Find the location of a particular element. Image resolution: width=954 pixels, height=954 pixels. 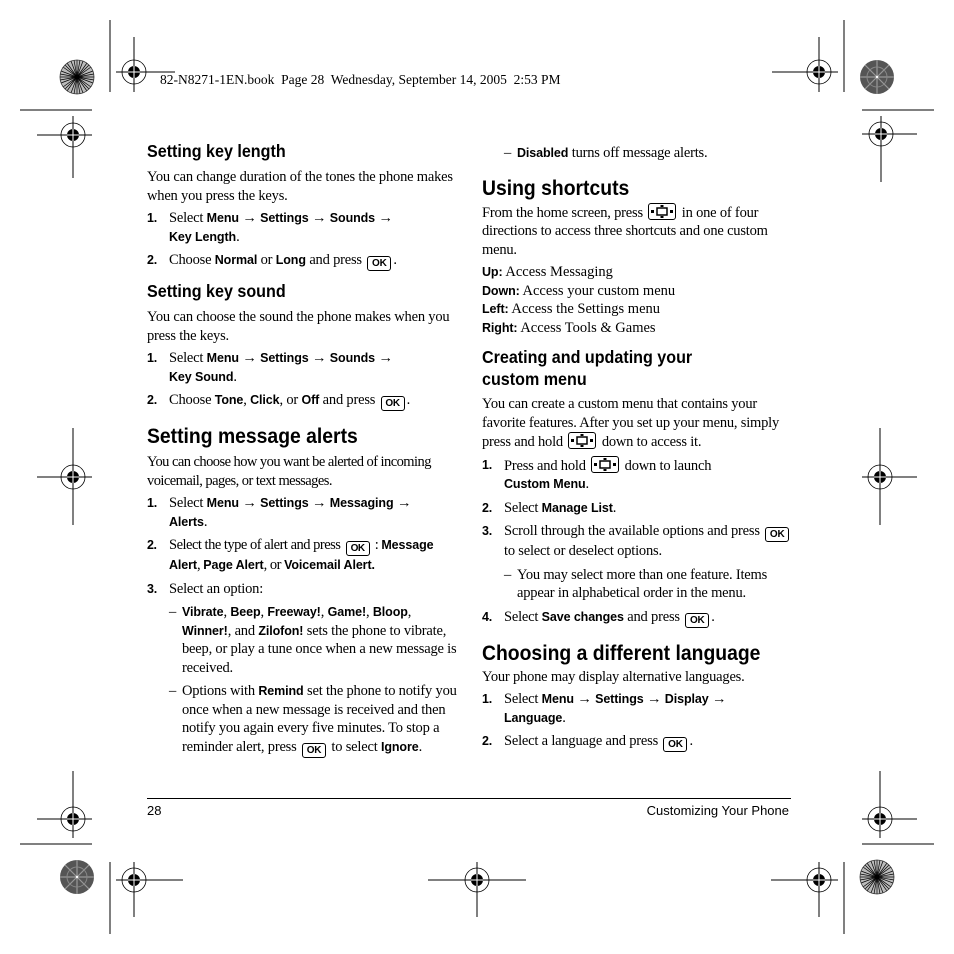

color-target-top-left is located at coordinates (77, 77).